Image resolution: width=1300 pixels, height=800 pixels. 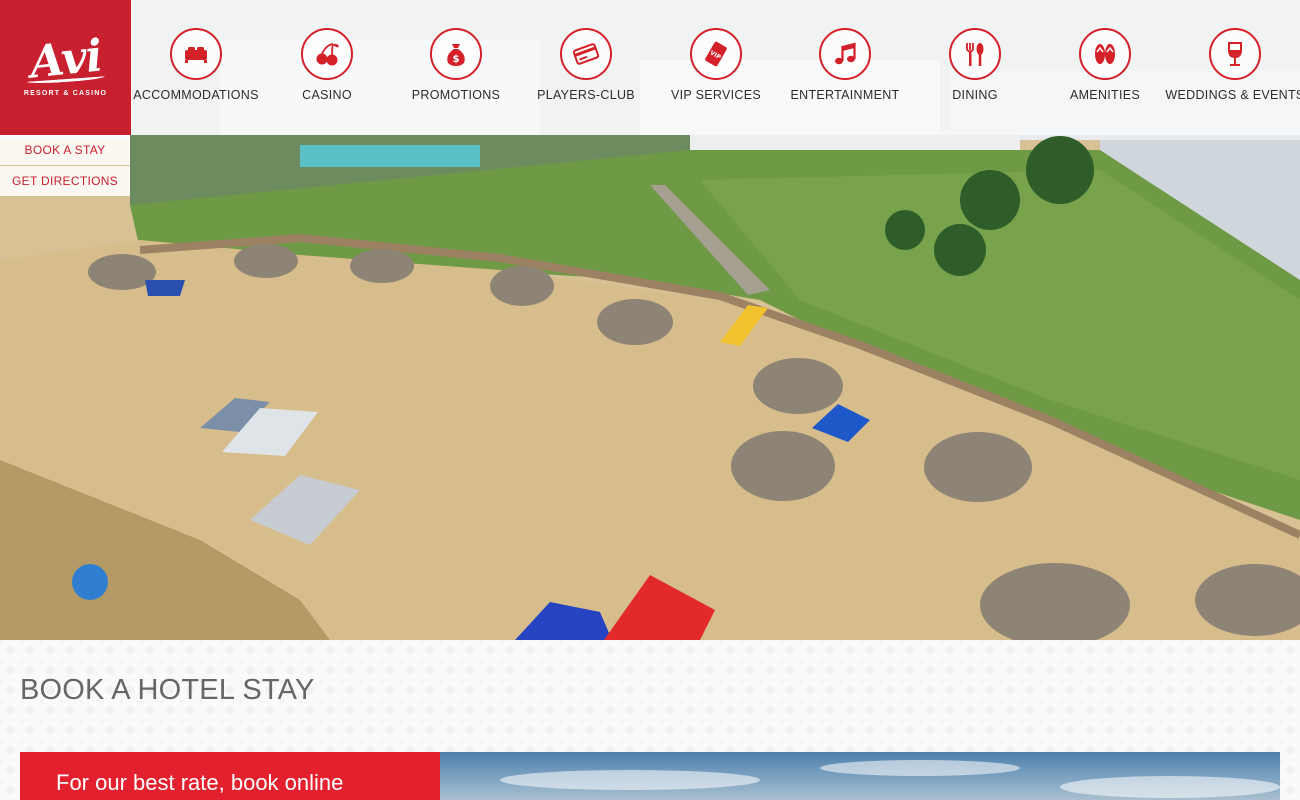 I want to click on quick-links: BOOK A STAY GET DIRECTIONS, so click(x=65, y=166).